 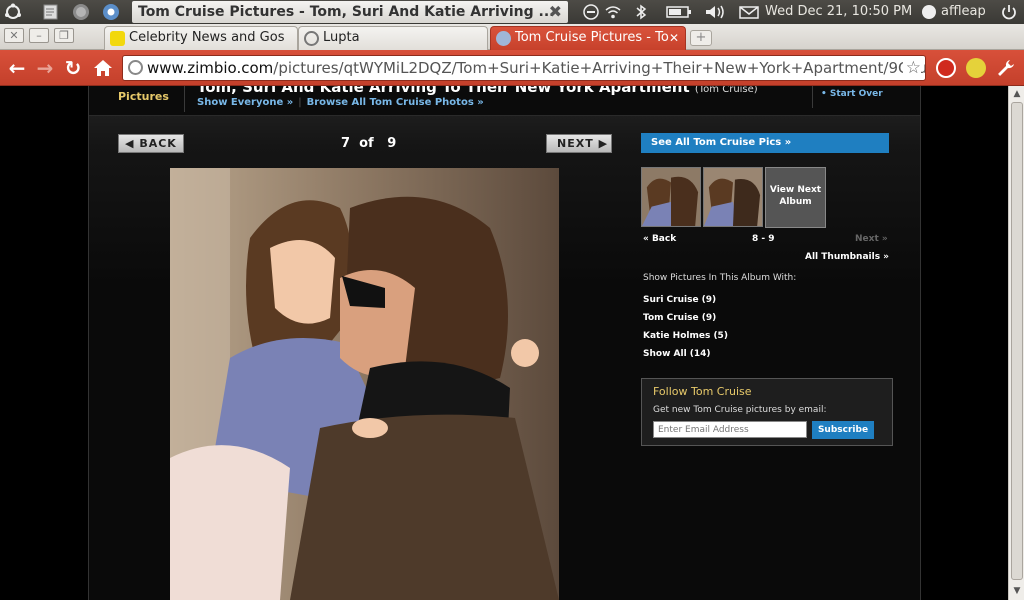 What do you see at coordinates (395, 102) in the screenshot?
I see `browse-all-link: Browse All Tom Cruise Photos »` at bounding box center [395, 102].